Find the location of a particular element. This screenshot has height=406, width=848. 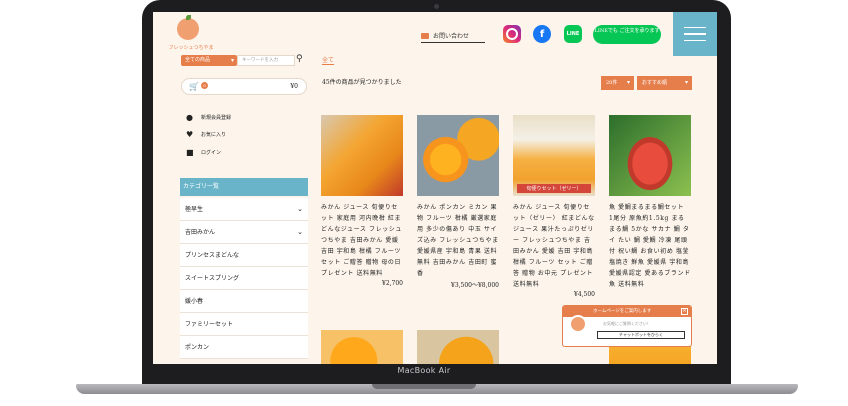

category-item: スイートスプリング is located at coordinates (244, 278).